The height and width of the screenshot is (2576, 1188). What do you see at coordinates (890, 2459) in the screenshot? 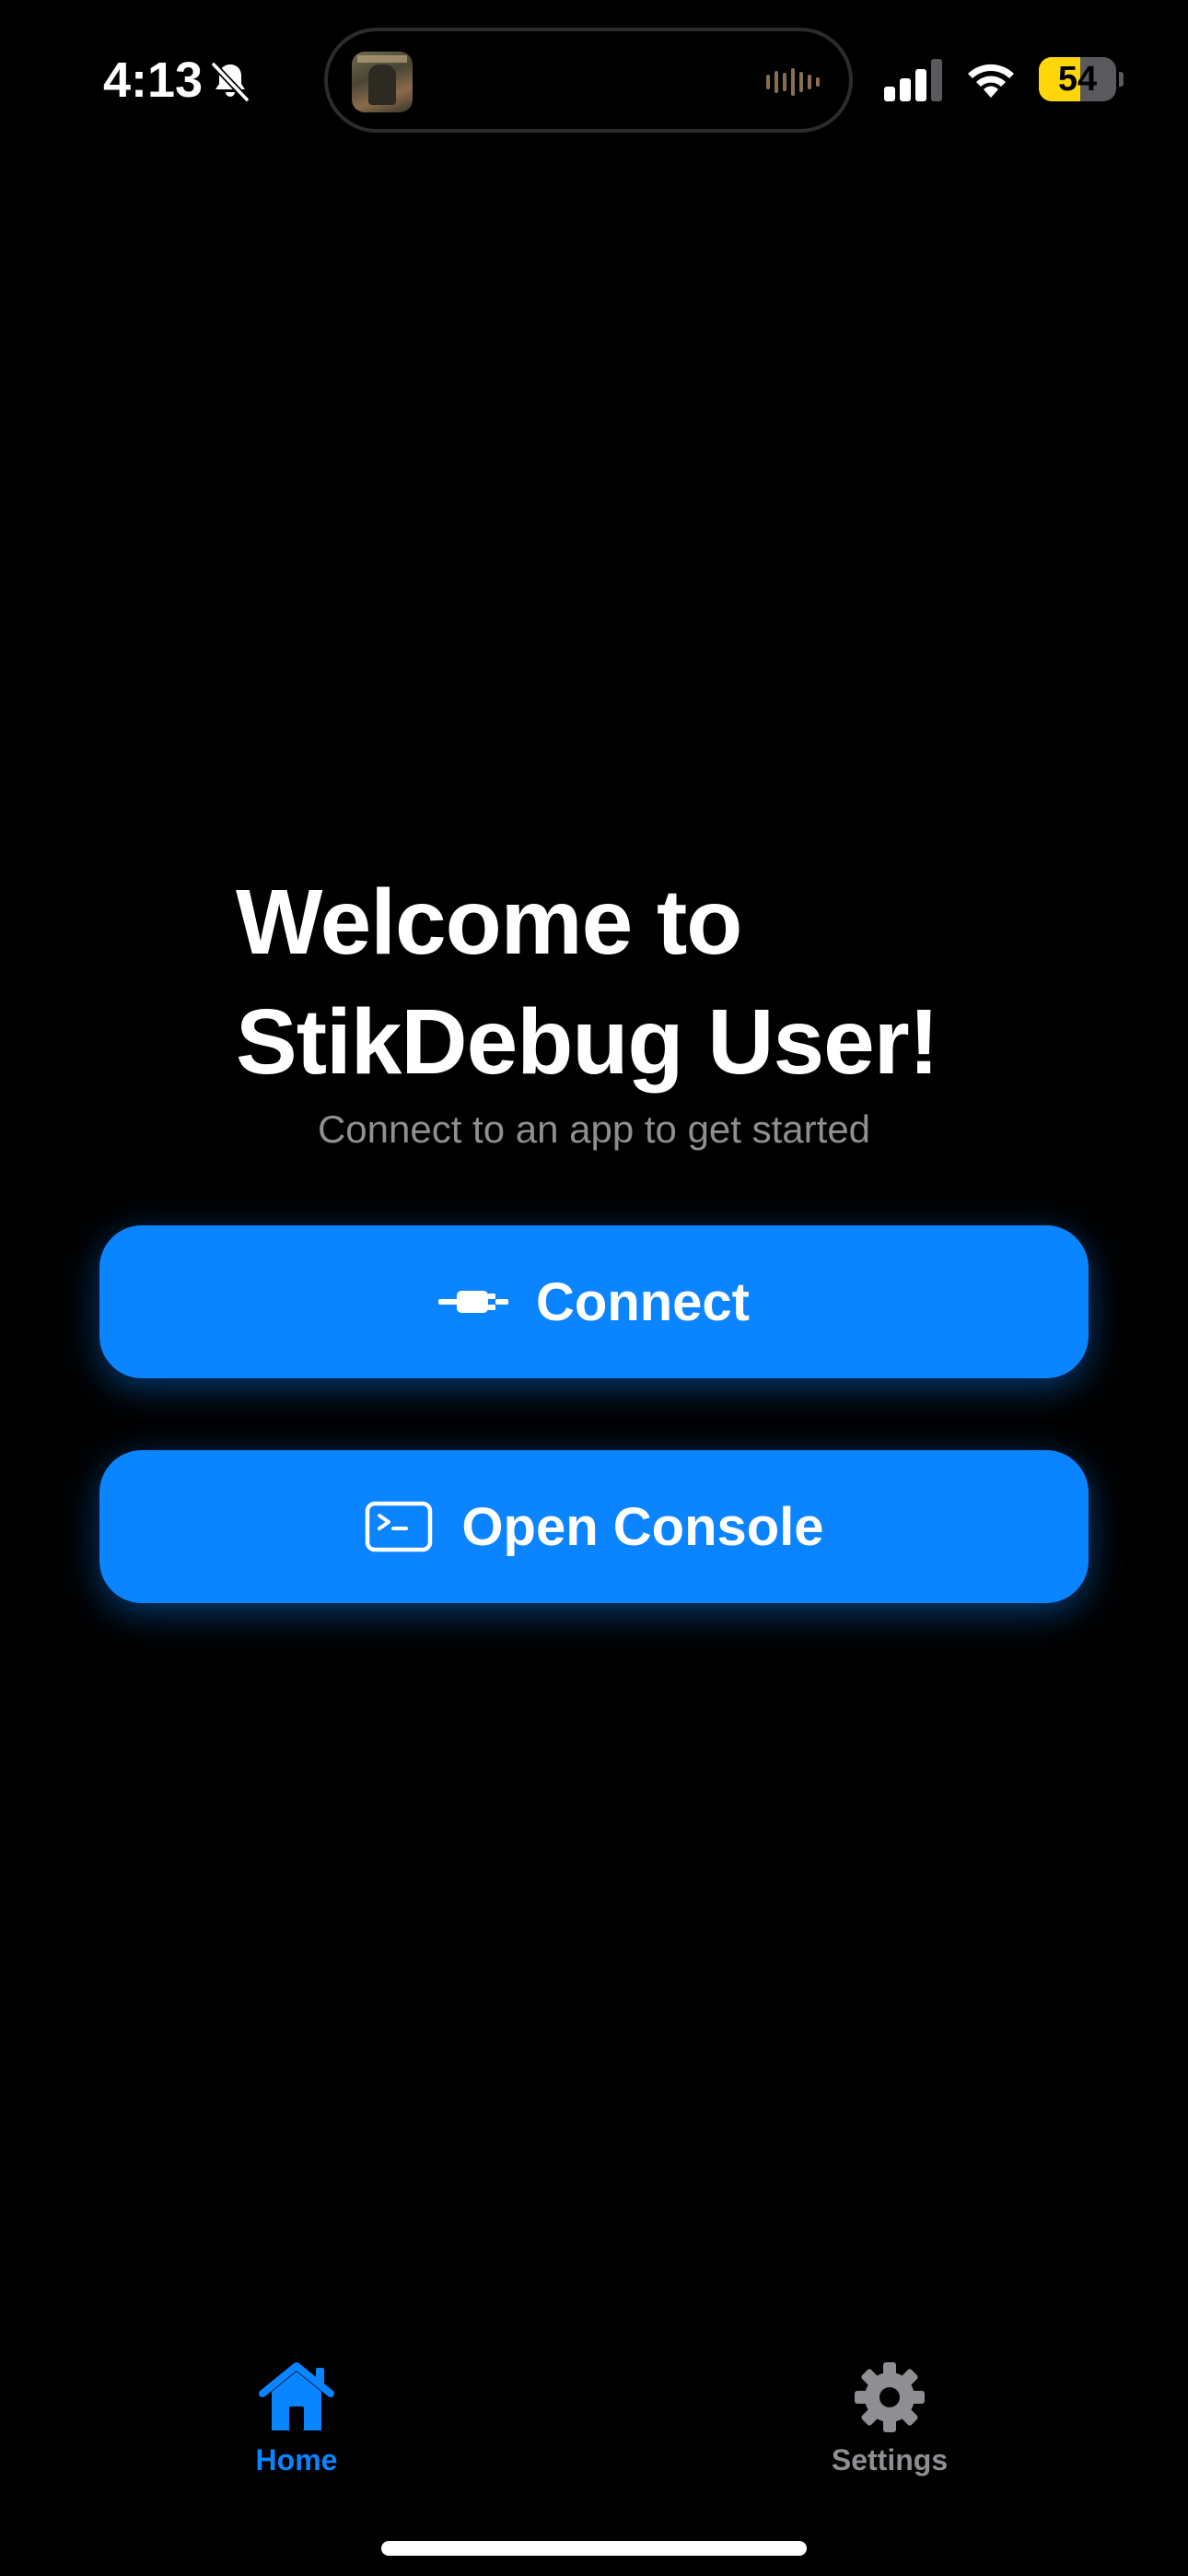
I see `tab-settings-label: Settings` at bounding box center [890, 2459].